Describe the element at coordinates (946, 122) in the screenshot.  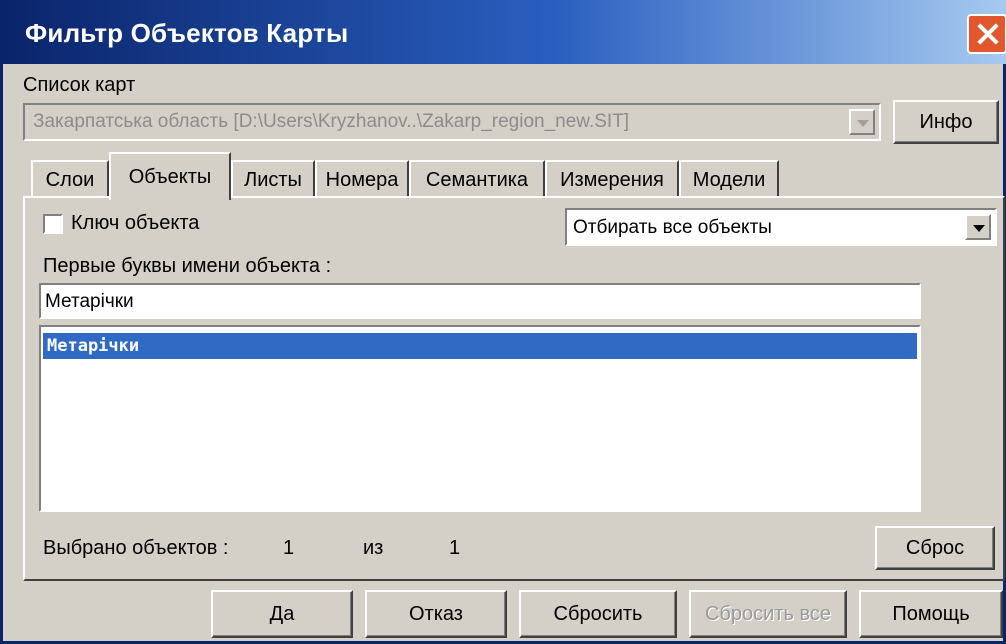
I see `info-button: Инфо` at that location.